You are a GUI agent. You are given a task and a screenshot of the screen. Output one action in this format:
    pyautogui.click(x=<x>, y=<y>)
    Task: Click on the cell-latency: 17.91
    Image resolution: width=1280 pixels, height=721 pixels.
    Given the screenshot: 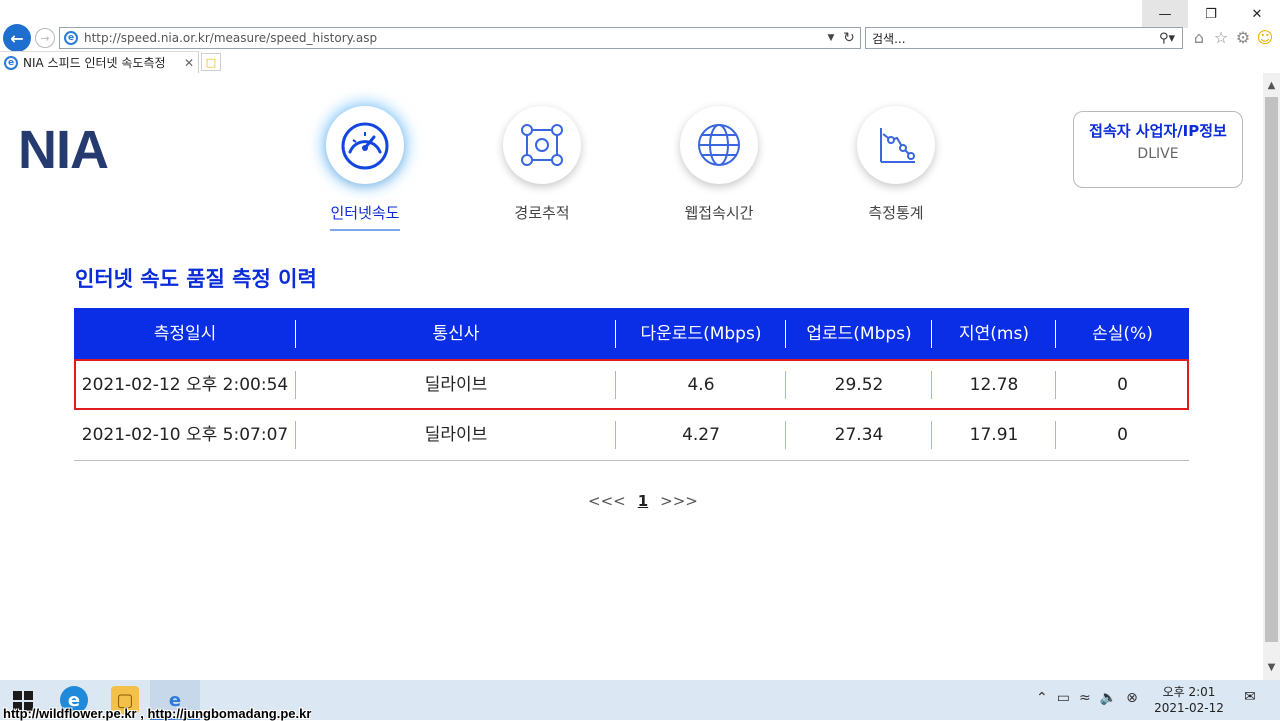 What is the action you would take?
    pyautogui.click(x=994, y=435)
    